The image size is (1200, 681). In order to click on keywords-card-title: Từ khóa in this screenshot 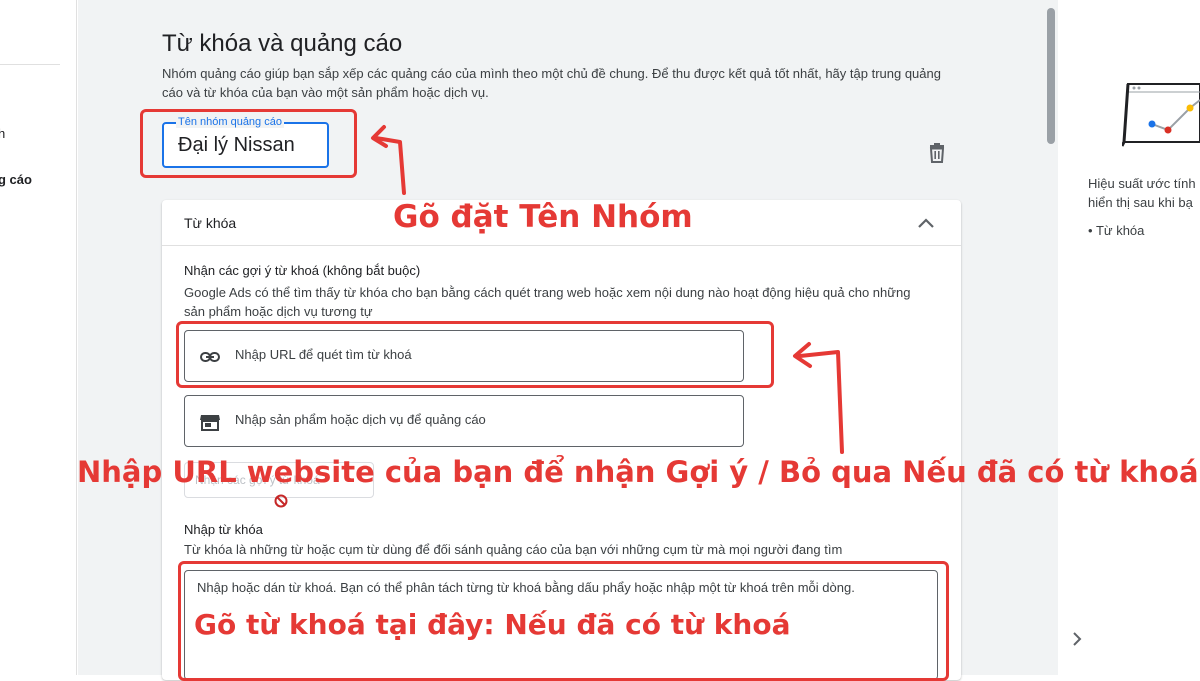, I will do `click(210, 223)`.